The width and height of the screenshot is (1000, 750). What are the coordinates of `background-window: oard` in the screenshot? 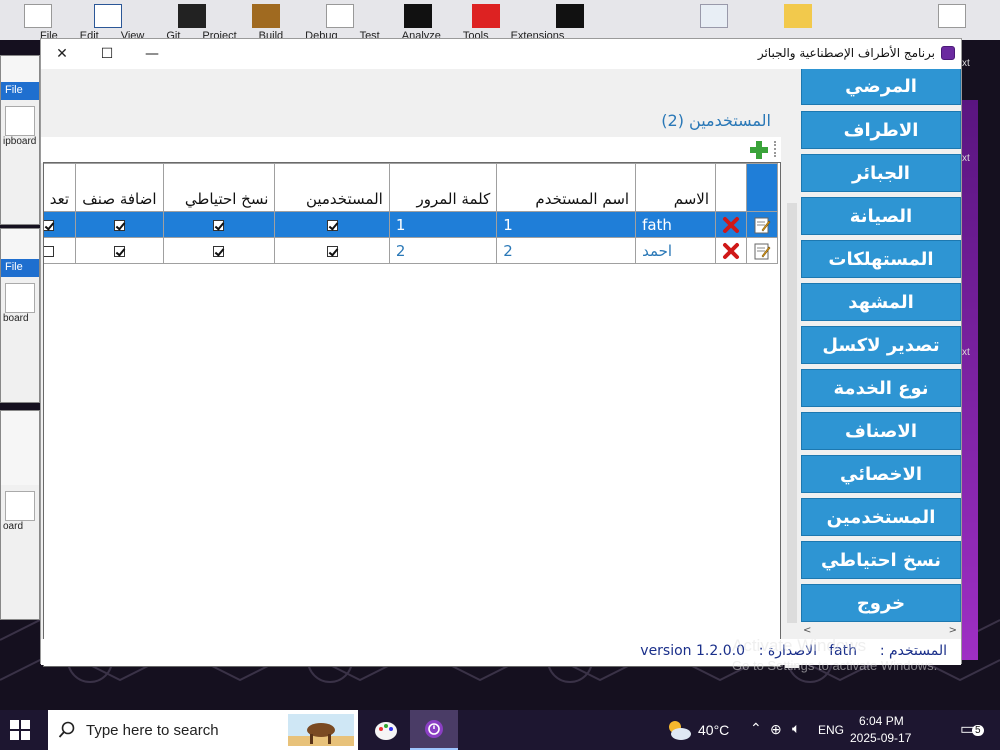 It's located at (20, 515).